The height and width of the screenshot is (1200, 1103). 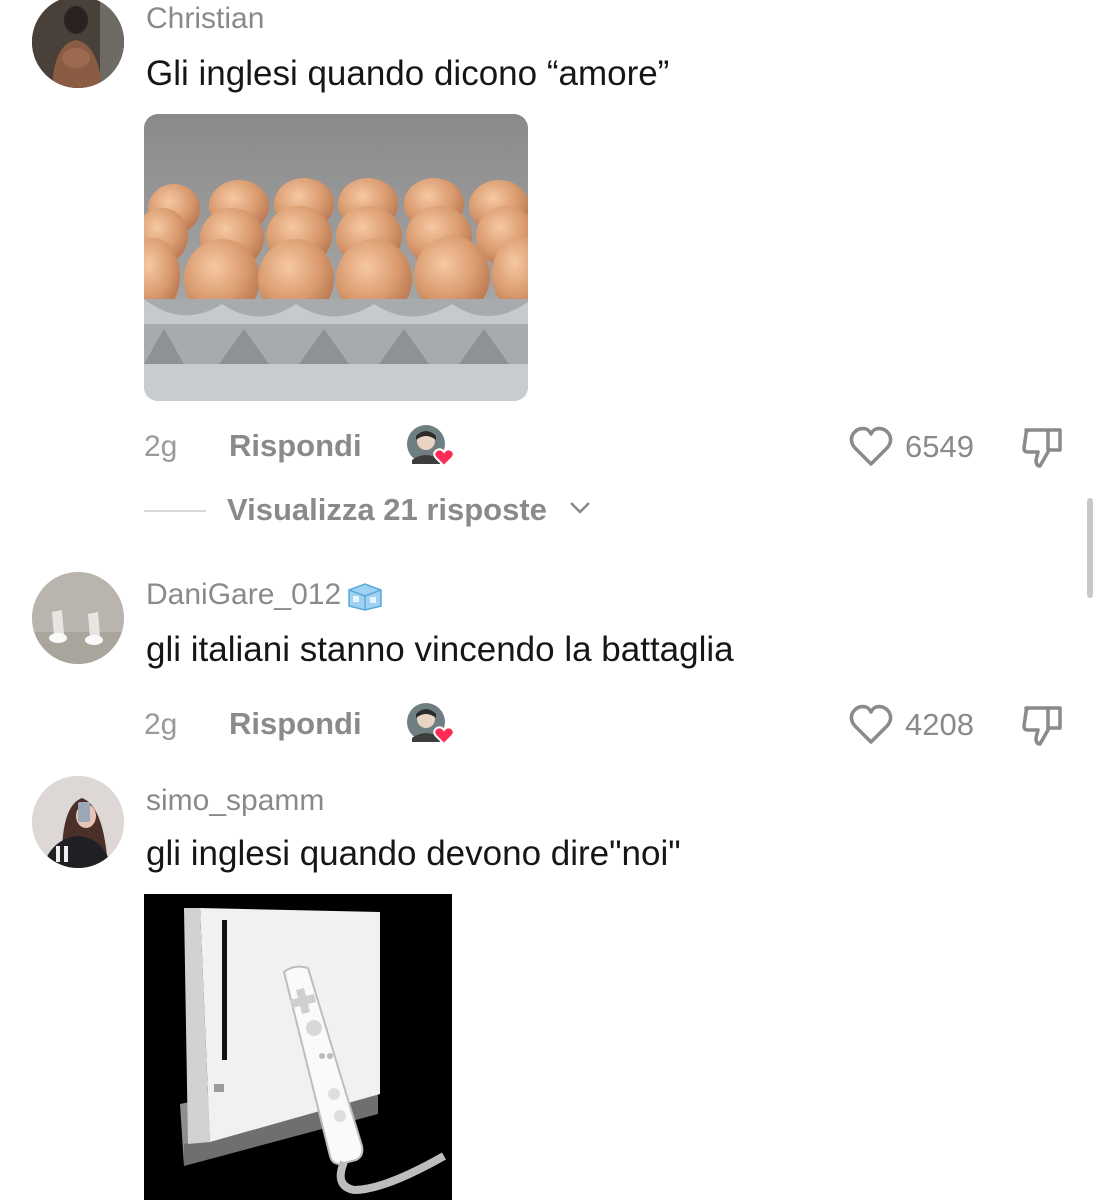 What do you see at coordinates (298, 1047) in the screenshot?
I see `wii-console-image` at bounding box center [298, 1047].